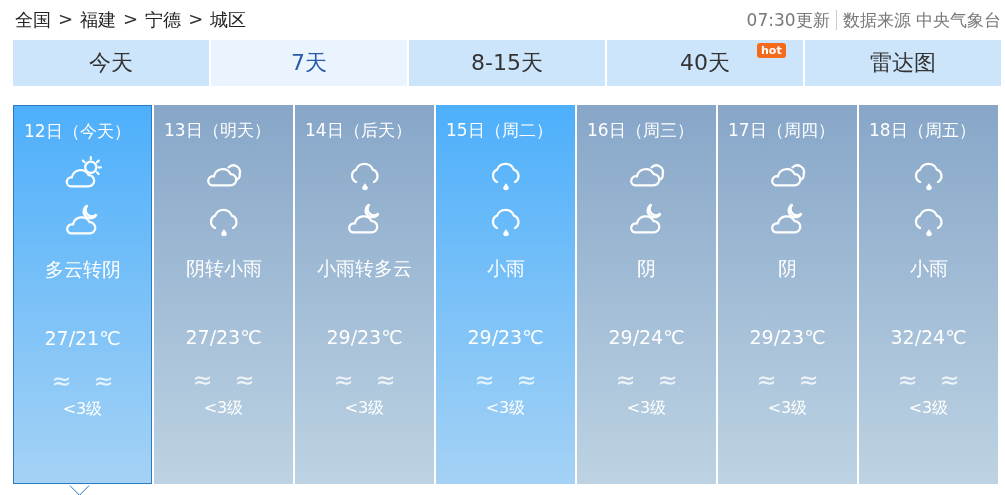 The width and height of the screenshot is (1005, 495). I want to click on day-date: 12日（今天）, so click(77, 131).